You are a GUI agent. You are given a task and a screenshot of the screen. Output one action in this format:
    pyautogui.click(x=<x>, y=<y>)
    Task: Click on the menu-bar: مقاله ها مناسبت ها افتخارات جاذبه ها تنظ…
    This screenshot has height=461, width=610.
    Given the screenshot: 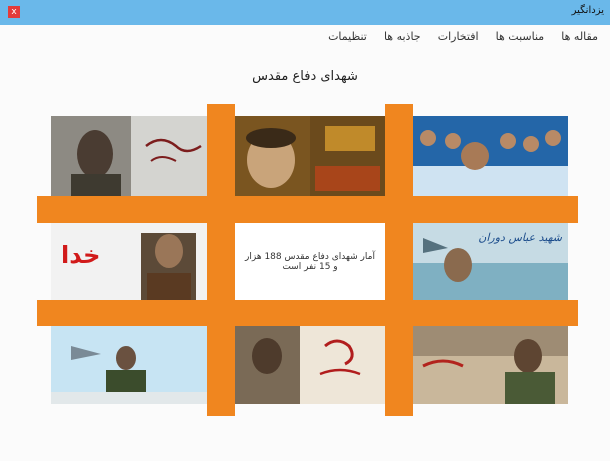 What is the action you would take?
    pyautogui.click(x=305, y=35)
    